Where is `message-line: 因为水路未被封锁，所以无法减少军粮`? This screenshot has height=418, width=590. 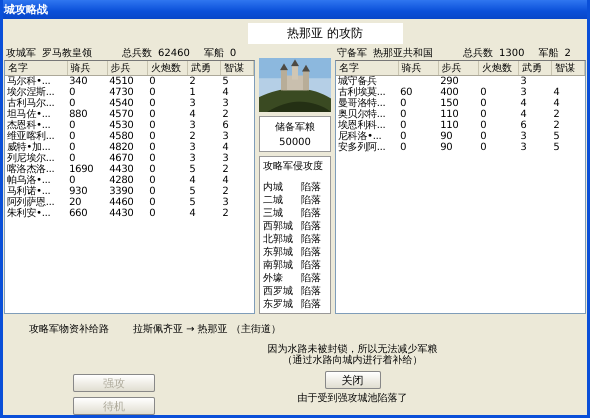
message-line: 因为水路未被封锁，所以无法减少军粮 is located at coordinates (353, 349).